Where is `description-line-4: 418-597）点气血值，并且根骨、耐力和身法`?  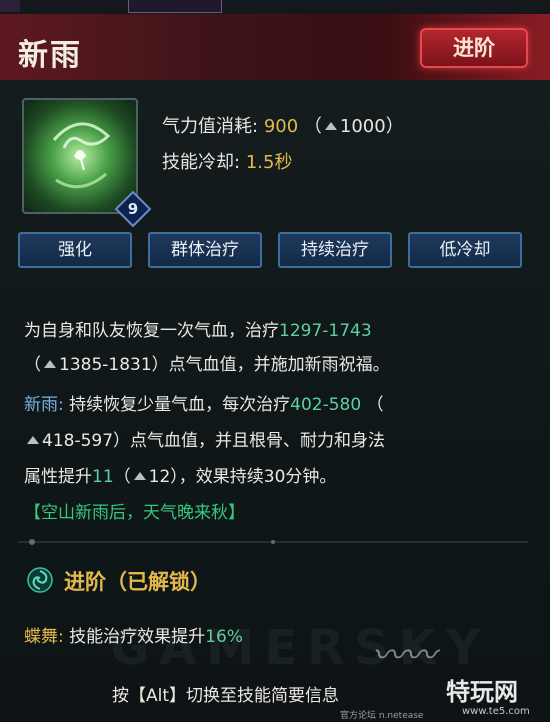
description-line-4: 418-597）点气血值，并且根骨、耐力和身法 is located at coordinates (279, 438).